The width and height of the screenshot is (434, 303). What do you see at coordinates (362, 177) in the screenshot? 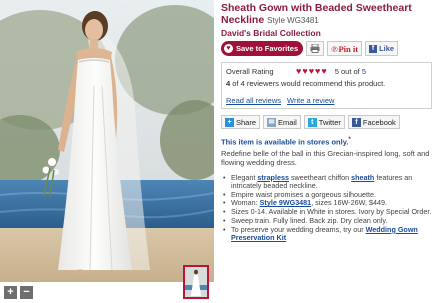
I see `sheath-link: sheath` at bounding box center [362, 177].